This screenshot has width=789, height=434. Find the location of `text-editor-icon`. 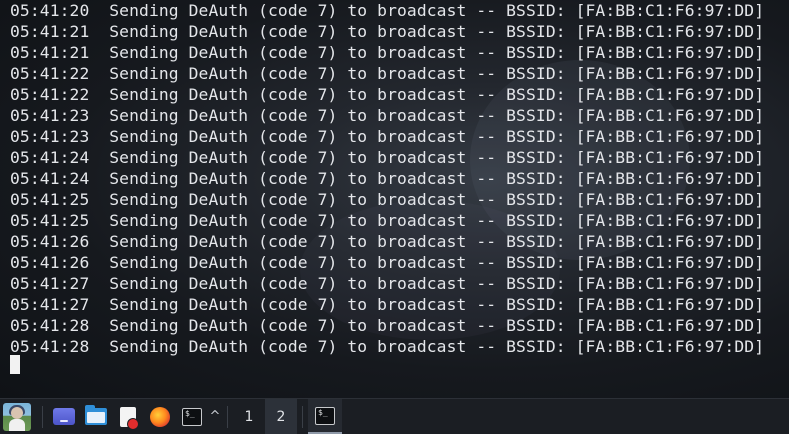

text-editor-icon is located at coordinates (129, 418).